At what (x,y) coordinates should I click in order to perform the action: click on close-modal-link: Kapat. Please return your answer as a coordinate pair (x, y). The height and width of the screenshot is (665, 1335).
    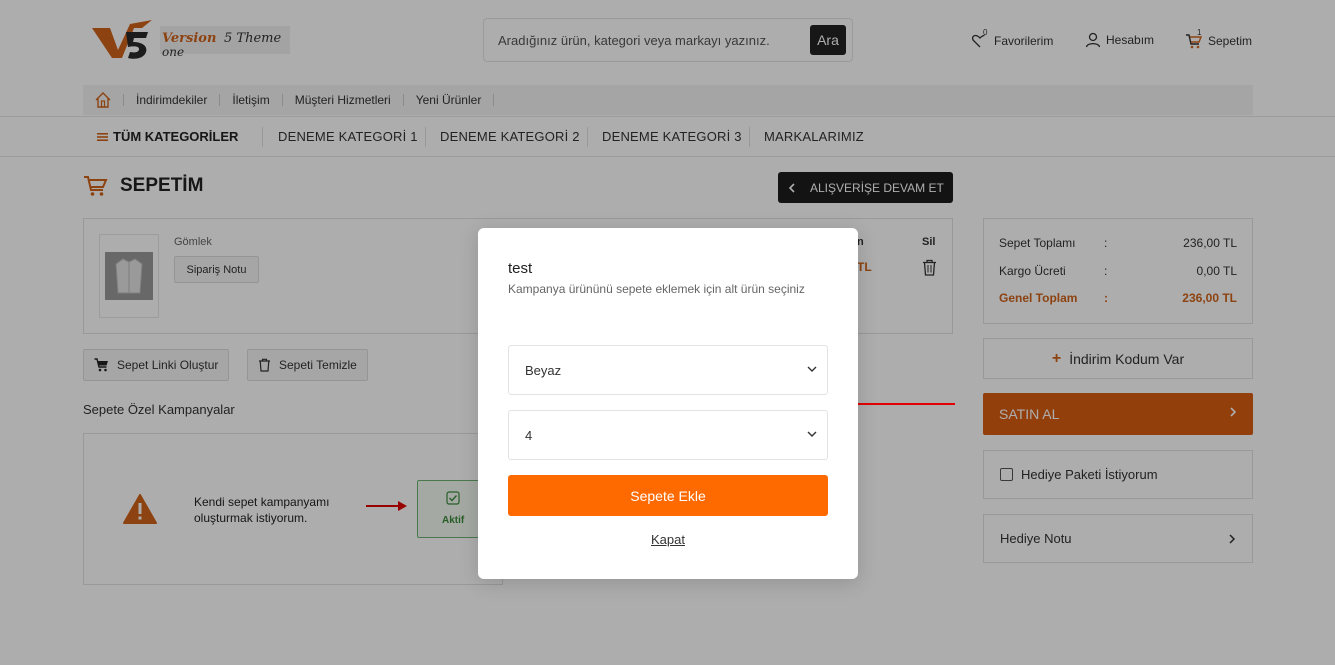
    Looking at the image, I should click on (668, 539).